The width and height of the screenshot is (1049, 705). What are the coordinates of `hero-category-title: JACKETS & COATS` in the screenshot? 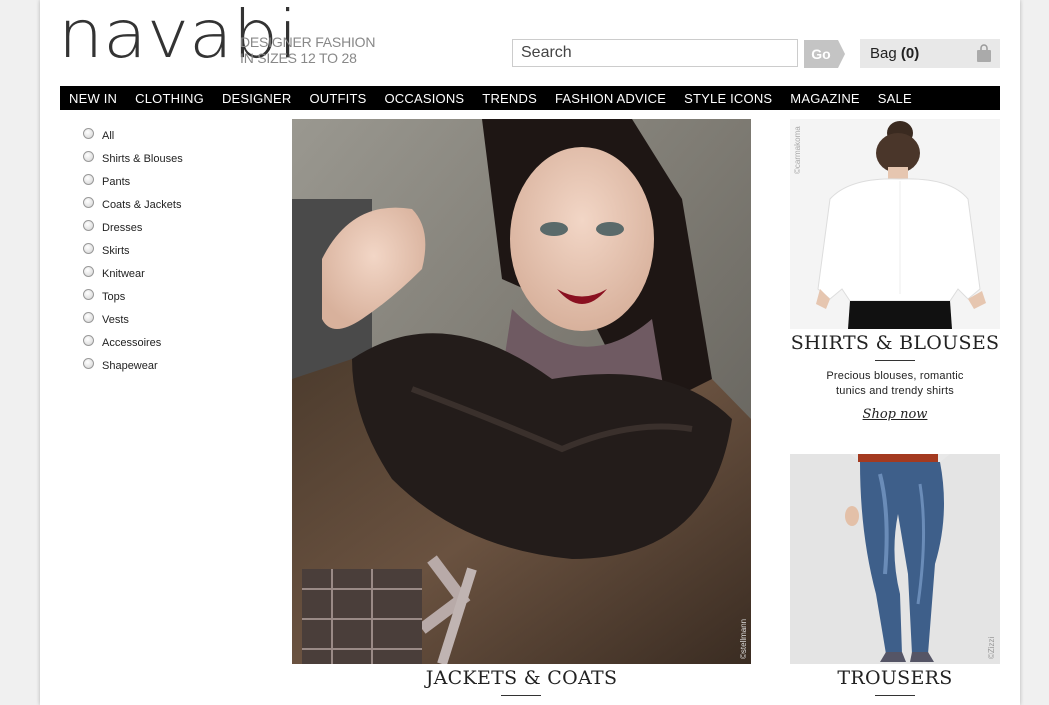 It's located at (521, 678).